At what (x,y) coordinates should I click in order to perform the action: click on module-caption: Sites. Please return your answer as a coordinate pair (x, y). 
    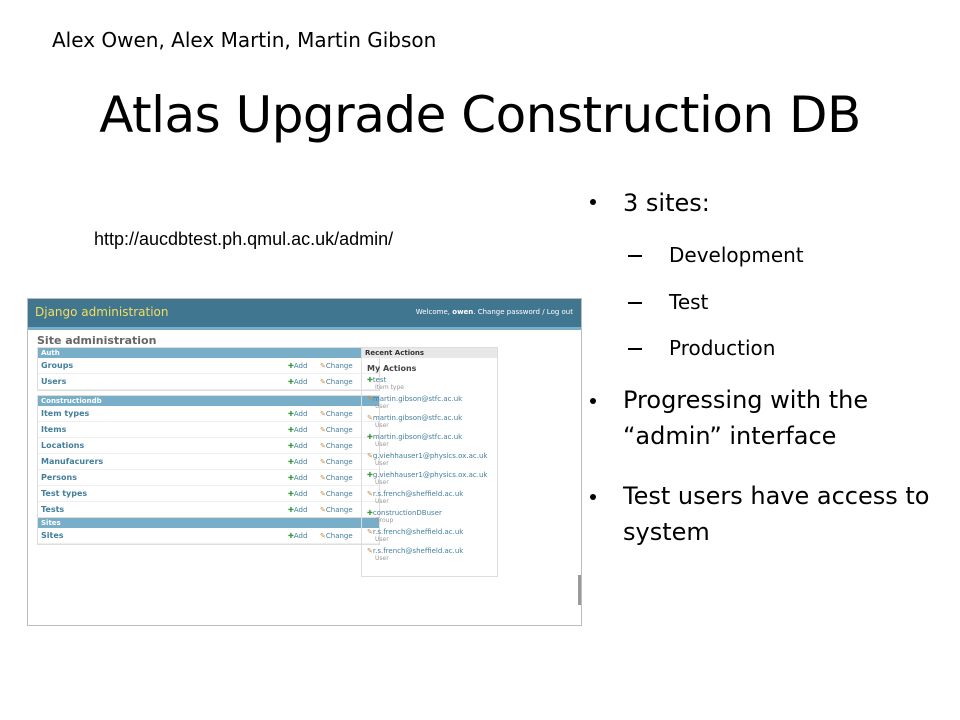
    Looking at the image, I should click on (208, 523).